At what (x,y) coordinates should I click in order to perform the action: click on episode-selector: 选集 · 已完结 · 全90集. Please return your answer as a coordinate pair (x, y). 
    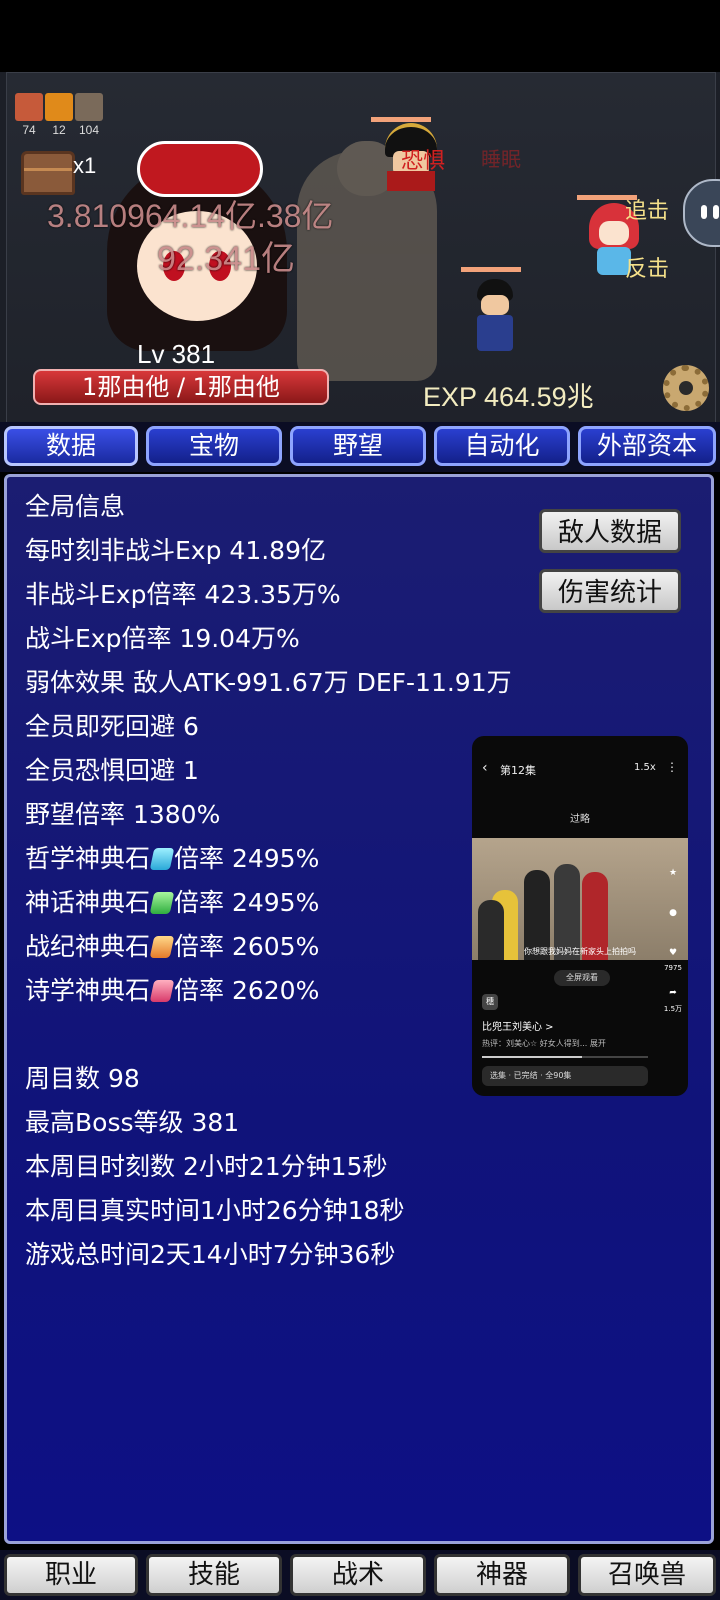
    Looking at the image, I should click on (565, 1076).